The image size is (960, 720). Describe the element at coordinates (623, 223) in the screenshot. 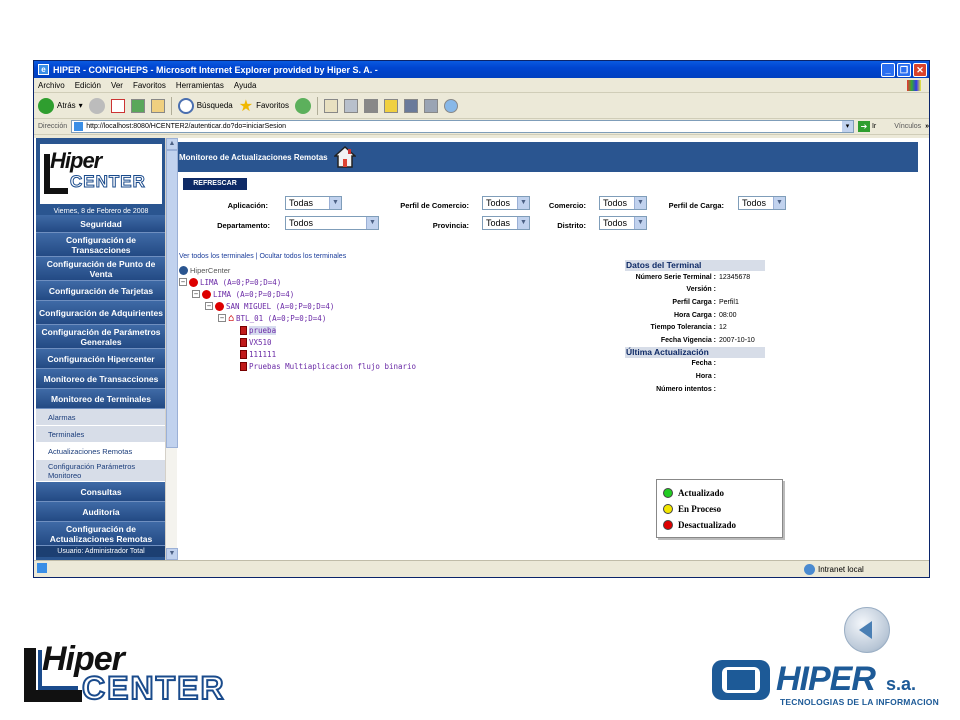

I see `distrito-select: Todos ▼` at that location.